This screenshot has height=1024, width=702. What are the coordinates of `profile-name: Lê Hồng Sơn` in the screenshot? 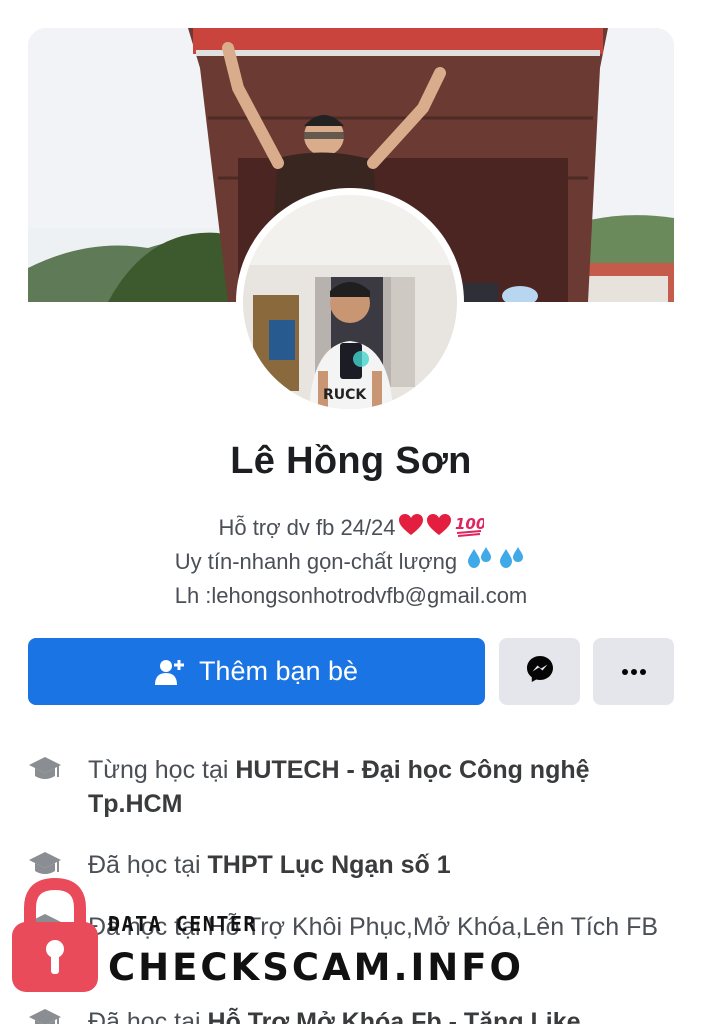 It's located at (351, 461).